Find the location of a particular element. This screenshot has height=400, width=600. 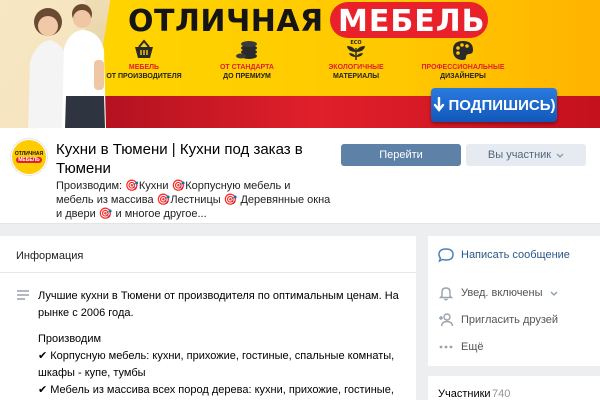

send-message-label: Написать сообщение is located at coordinates (515, 255).